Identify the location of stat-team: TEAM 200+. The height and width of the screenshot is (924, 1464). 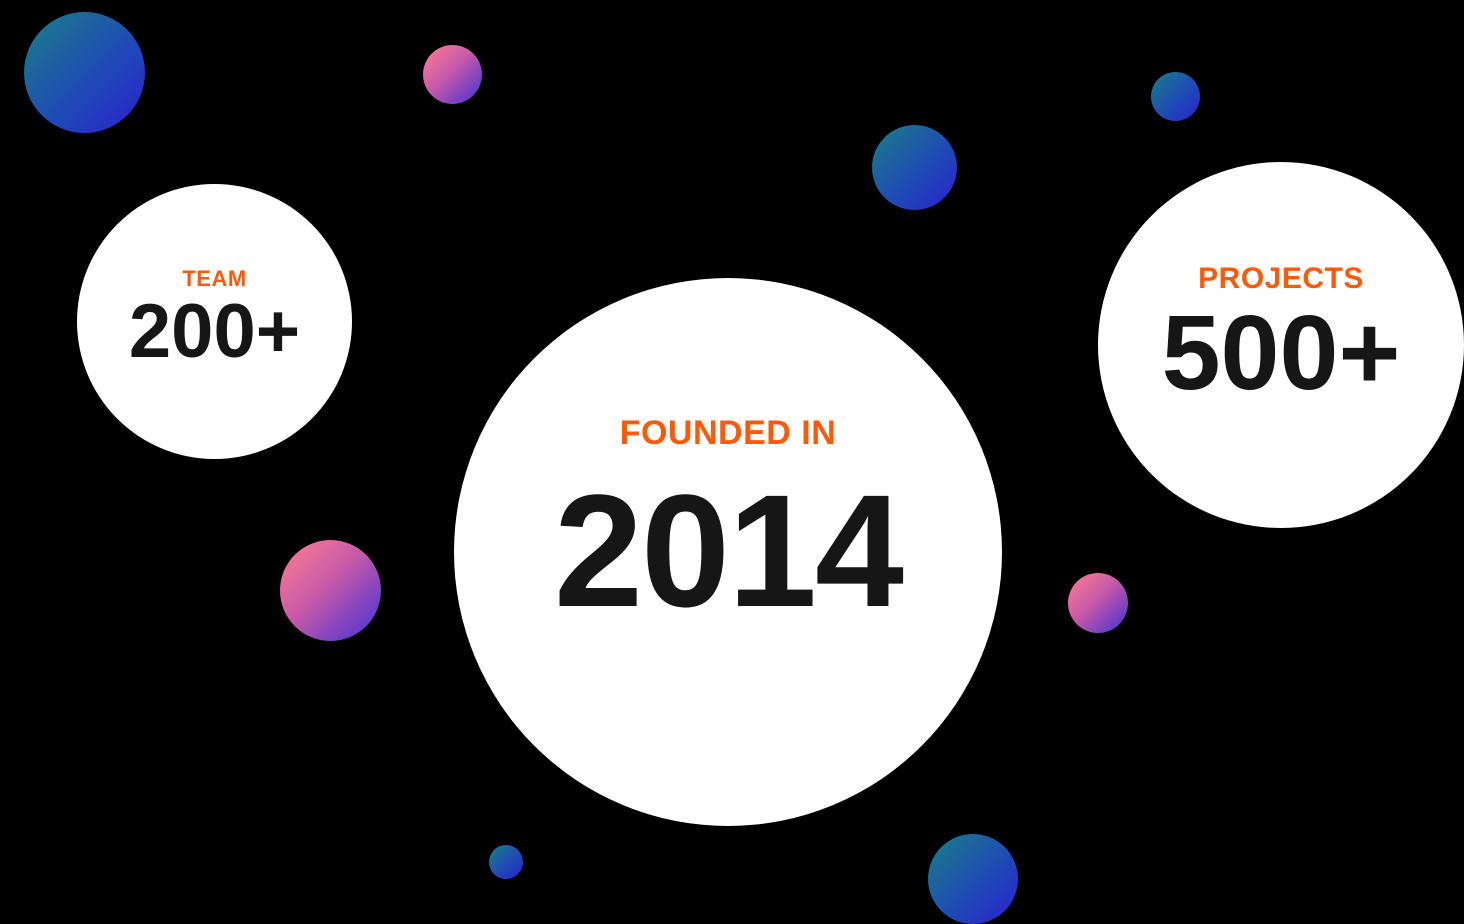
(214, 321).